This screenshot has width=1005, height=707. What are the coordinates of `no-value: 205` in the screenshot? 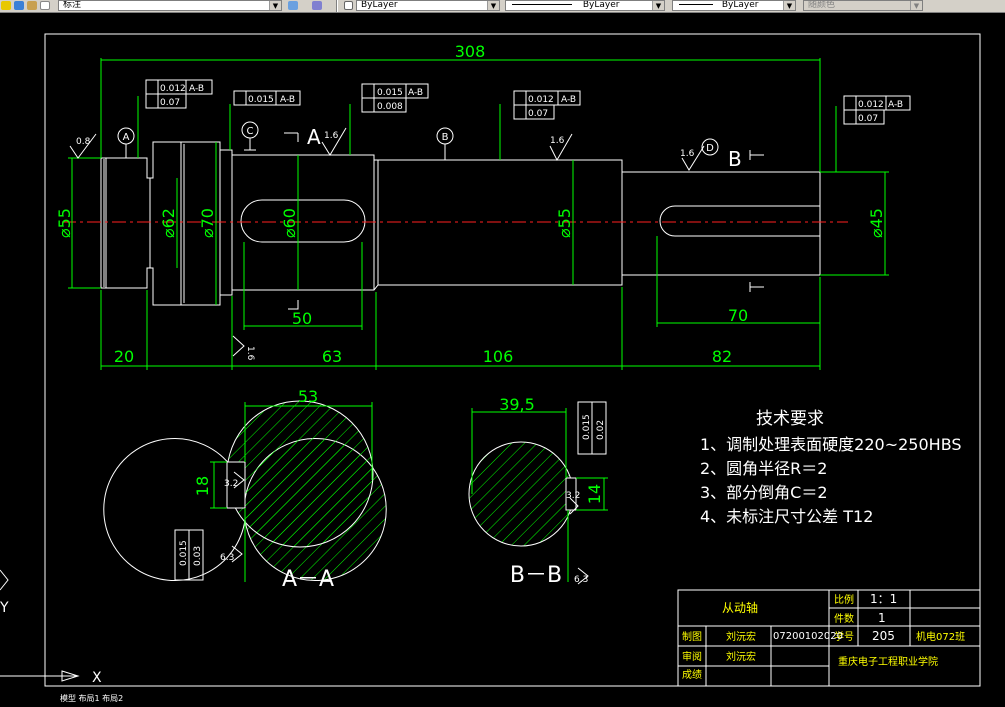 It's located at (883, 636).